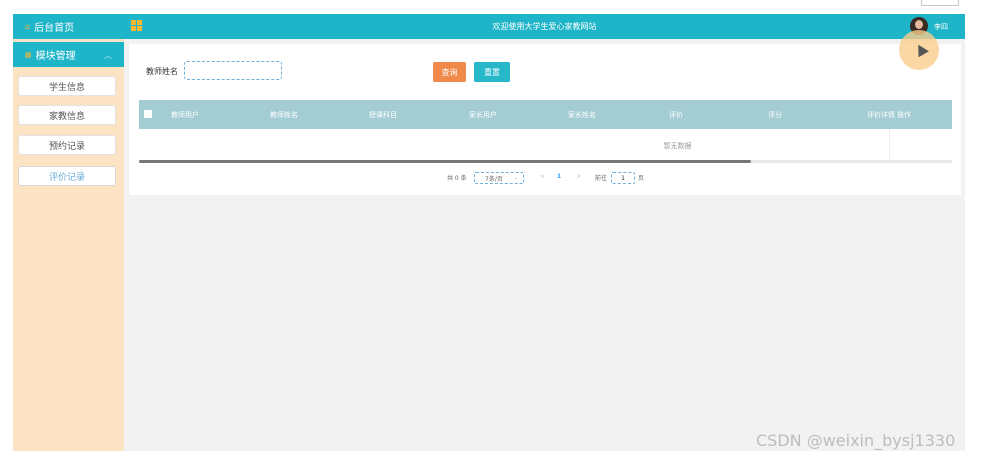  I want to click on top-right-box, so click(940, 3).